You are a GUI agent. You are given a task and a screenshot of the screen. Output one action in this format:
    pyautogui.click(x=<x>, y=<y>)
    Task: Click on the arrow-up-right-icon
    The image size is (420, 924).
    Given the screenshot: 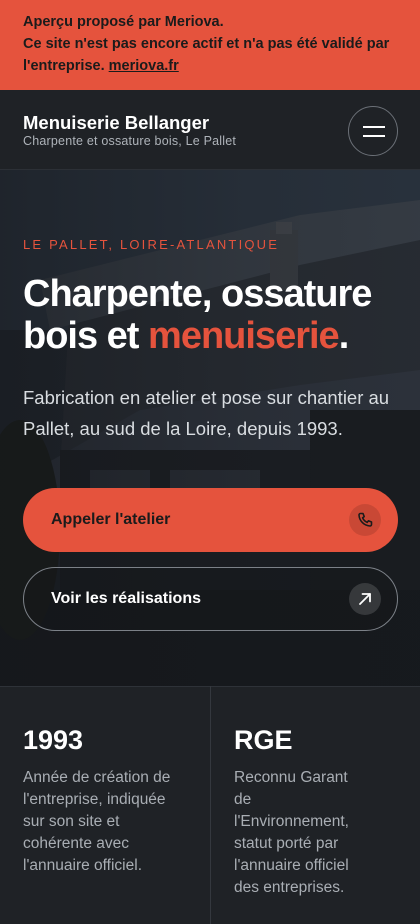 What is the action you would take?
    pyautogui.click(x=365, y=599)
    